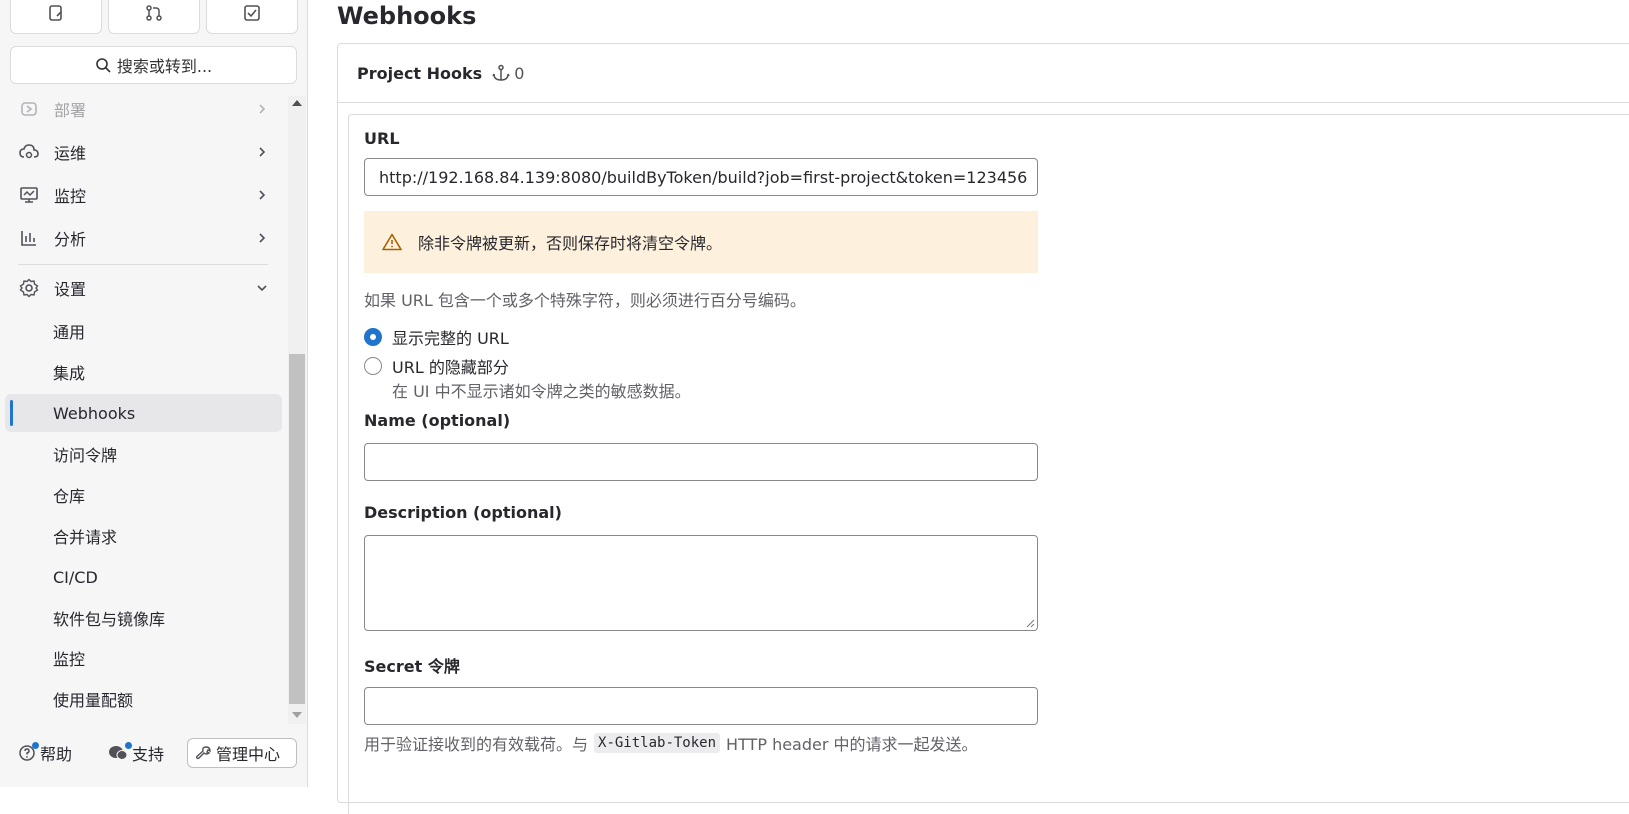 The height and width of the screenshot is (814, 1629). I want to click on sidebar-item-label: Webhooks, so click(94, 413).